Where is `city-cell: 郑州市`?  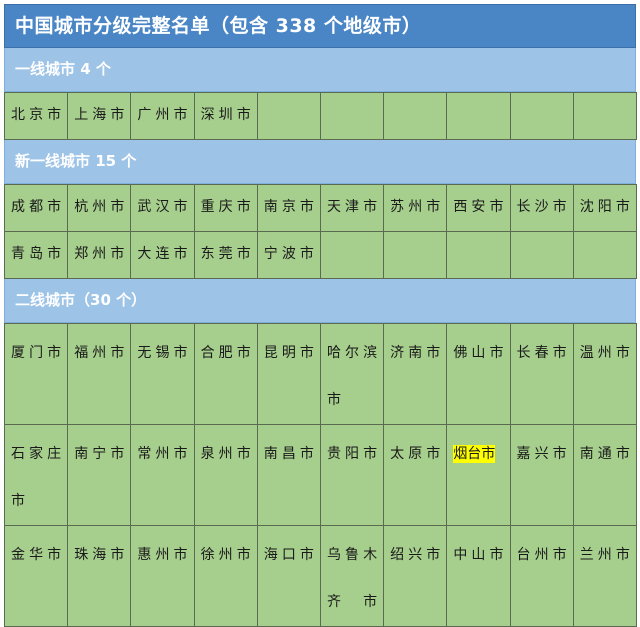
city-cell: 郑州市 is located at coordinates (99, 255).